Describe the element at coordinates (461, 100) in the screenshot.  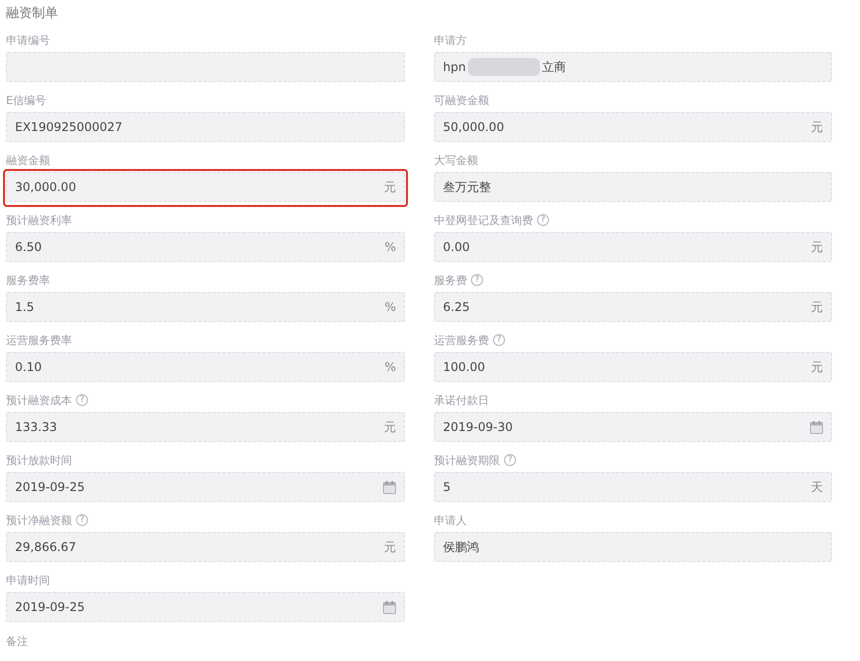
I see `field-label: 可融资金额` at that location.